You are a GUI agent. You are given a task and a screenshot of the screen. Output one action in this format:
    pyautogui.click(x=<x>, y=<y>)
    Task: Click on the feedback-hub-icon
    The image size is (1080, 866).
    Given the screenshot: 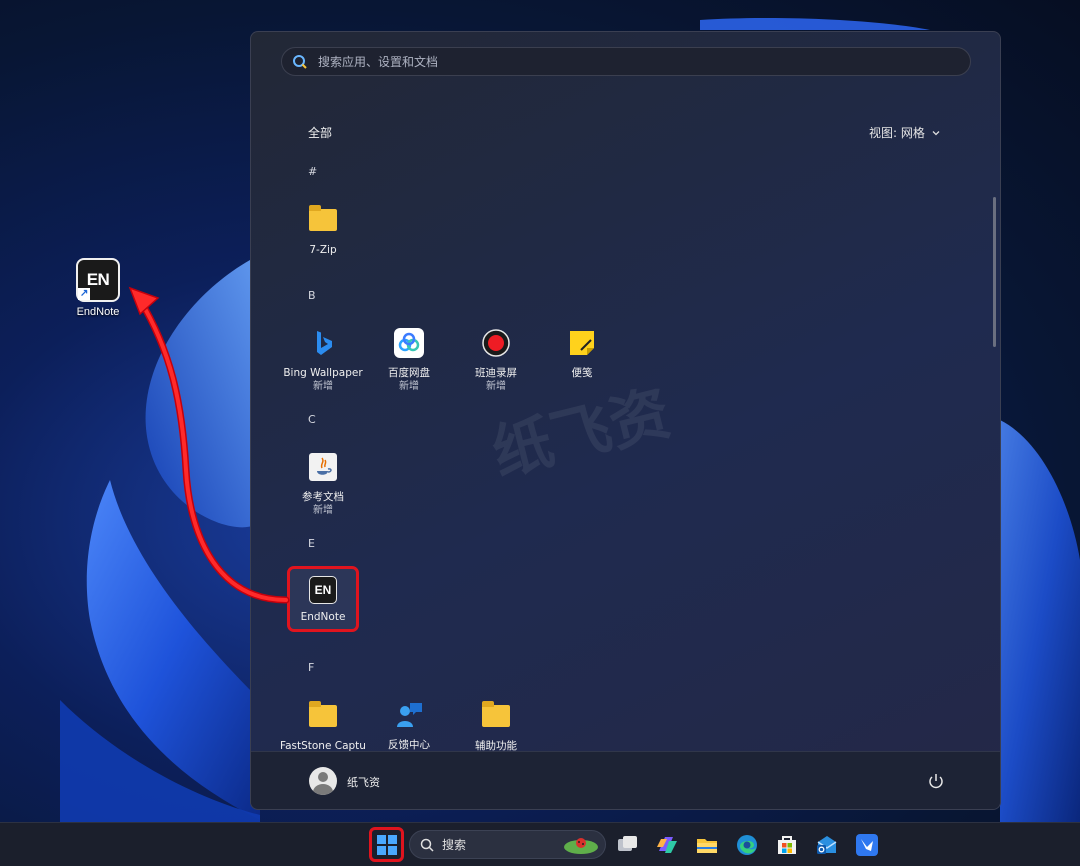 What is the action you would take?
    pyautogui.click(x=409, y=715)
    